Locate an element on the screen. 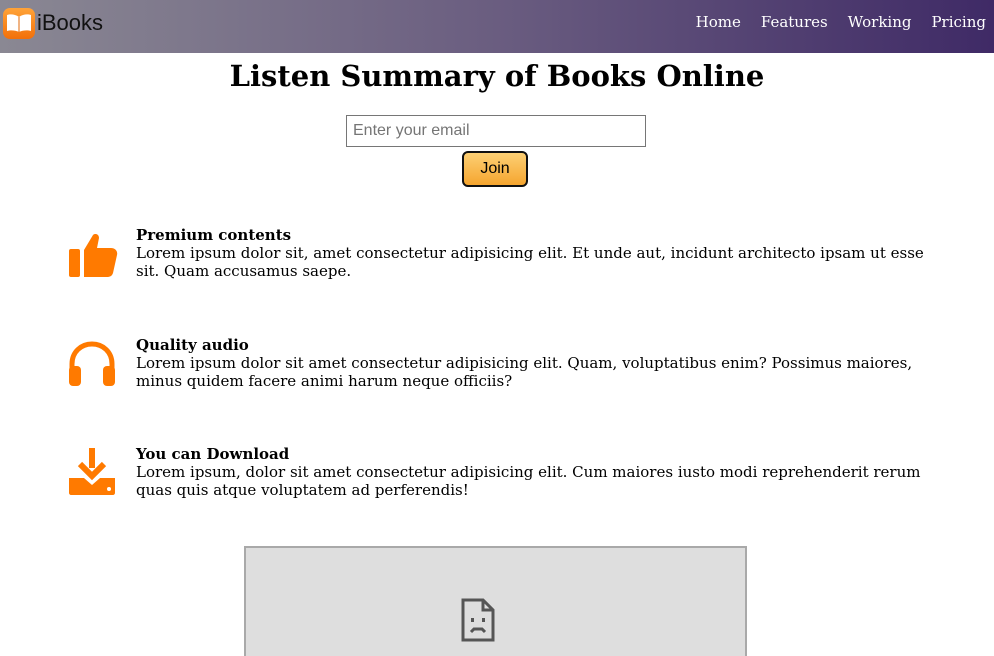  download-icon is located at coordinates (92, 471).